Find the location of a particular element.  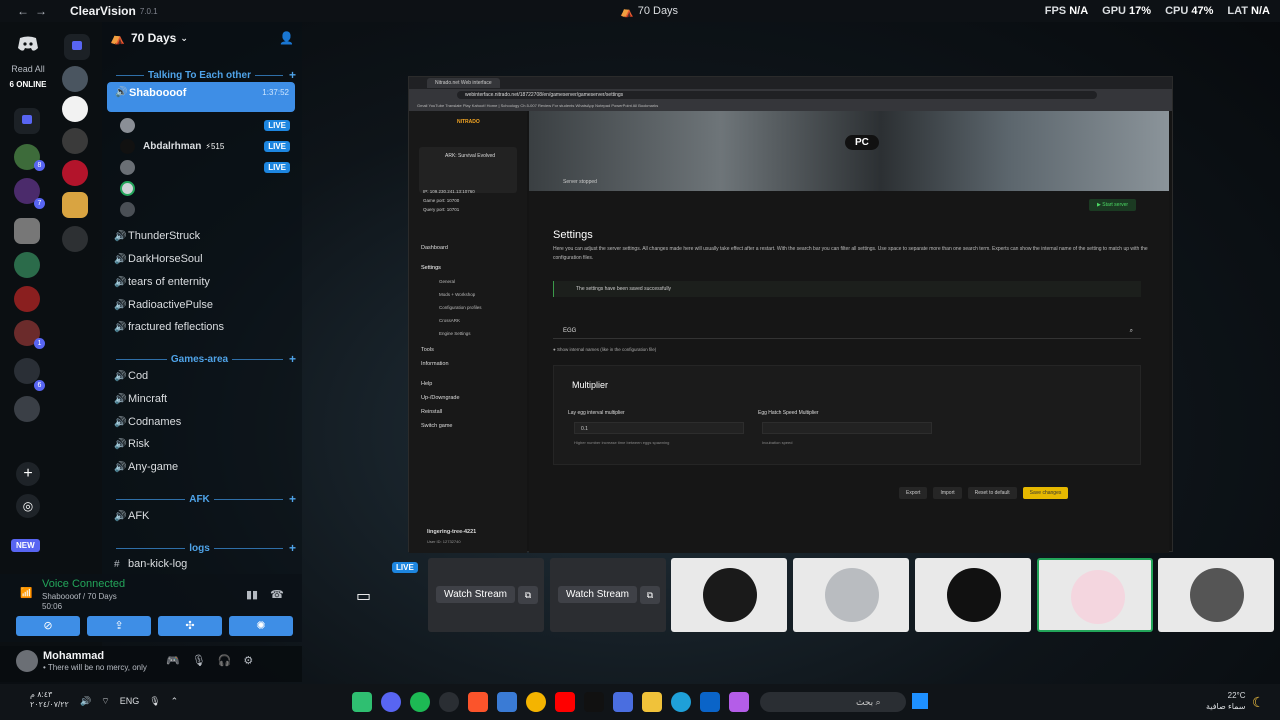

egg-hatch-speed-input is located at coordinates (847, 428).